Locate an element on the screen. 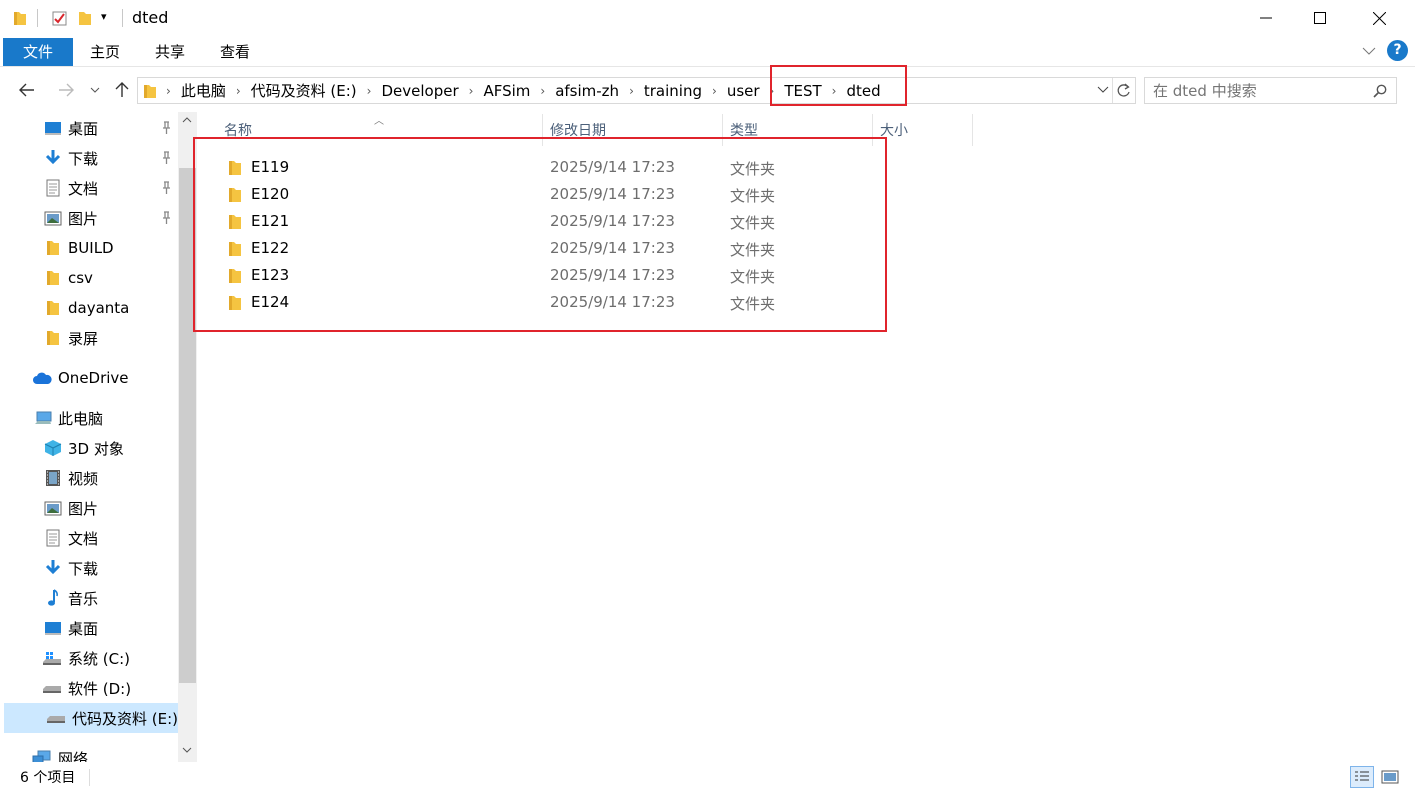  nav-item-music: 音乐 is located at coordinates (89, 598).